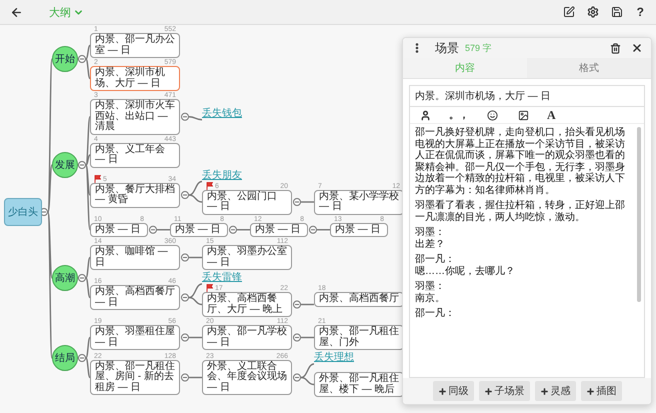 The image size is (656, 413). What do you see at coordinates (447, 48) in the screenshot?
I see `panel-title: 场景` at bounding box center [447, 48].